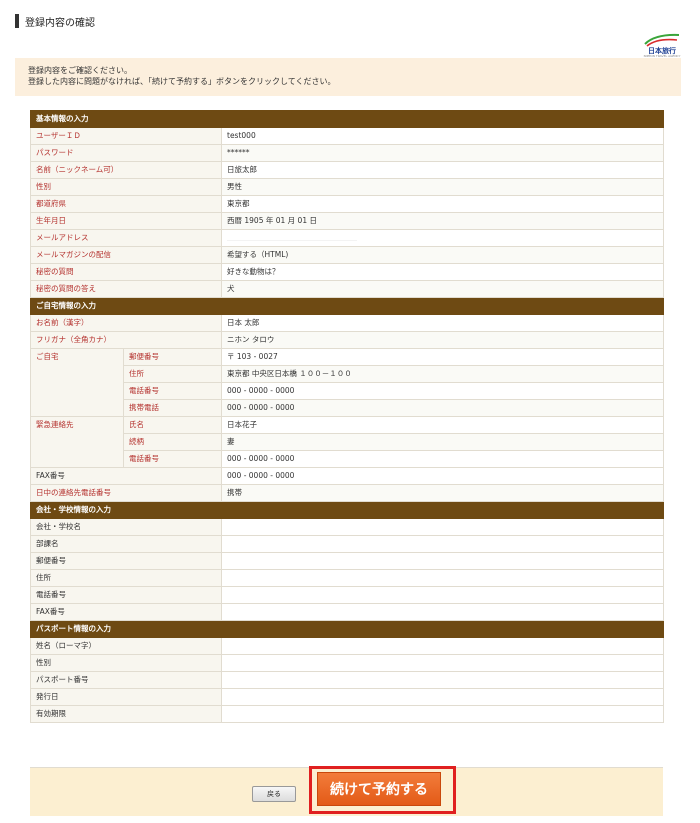 Image resolution: width=700 pixels, height=823 pixels. What do you see at coordinates (80, 70) in the screenshot?
I see `notice-line-1: 登録内容をご確認ください。` at bounding box center [80, 70].